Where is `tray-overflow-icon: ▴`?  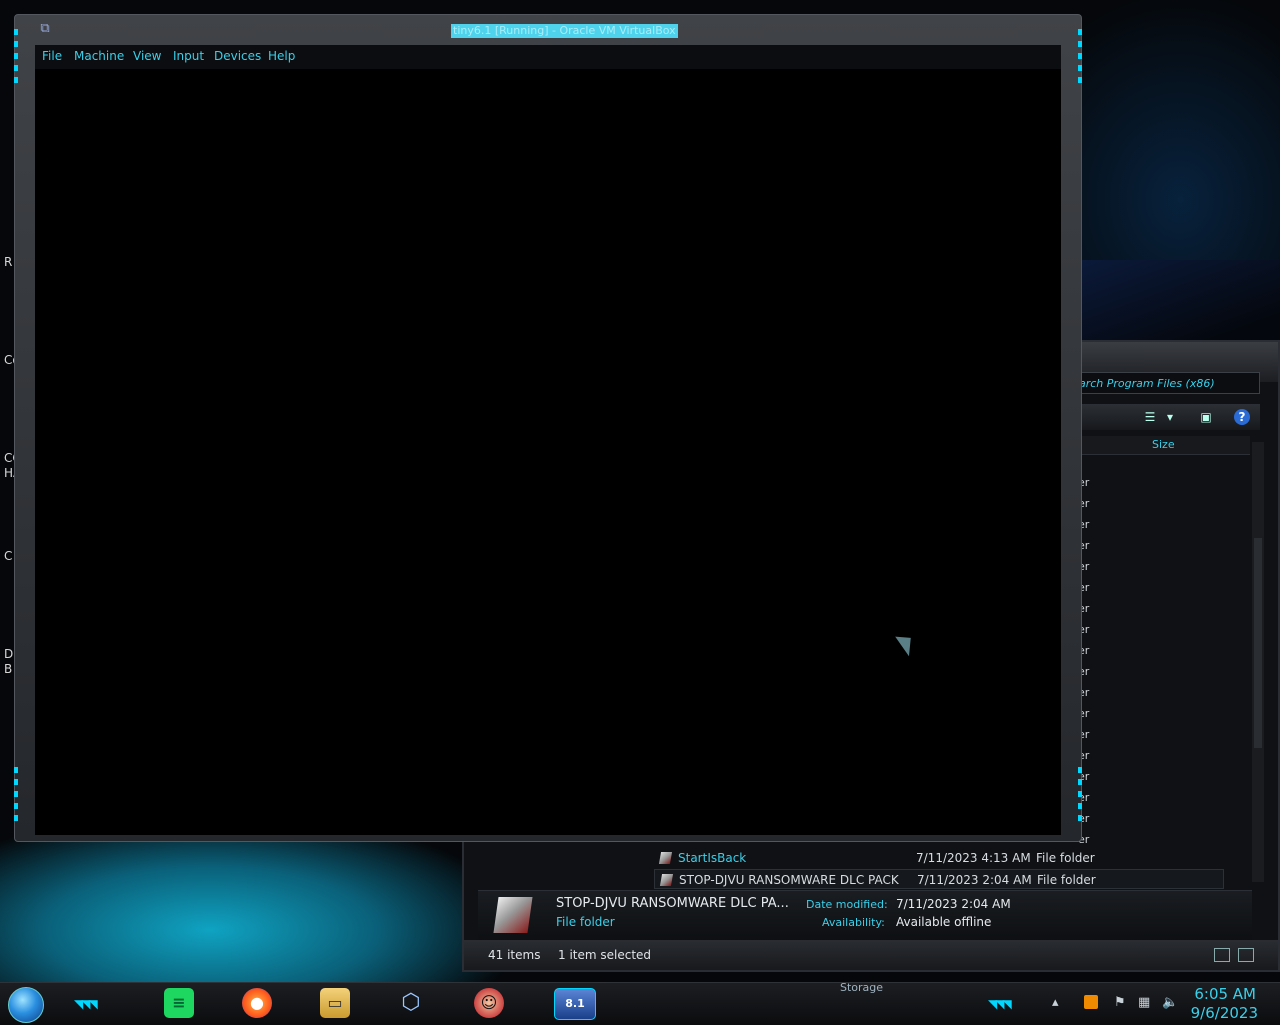 tray-overflow-icon: ▴ is located at coordinates (1055, 1002).